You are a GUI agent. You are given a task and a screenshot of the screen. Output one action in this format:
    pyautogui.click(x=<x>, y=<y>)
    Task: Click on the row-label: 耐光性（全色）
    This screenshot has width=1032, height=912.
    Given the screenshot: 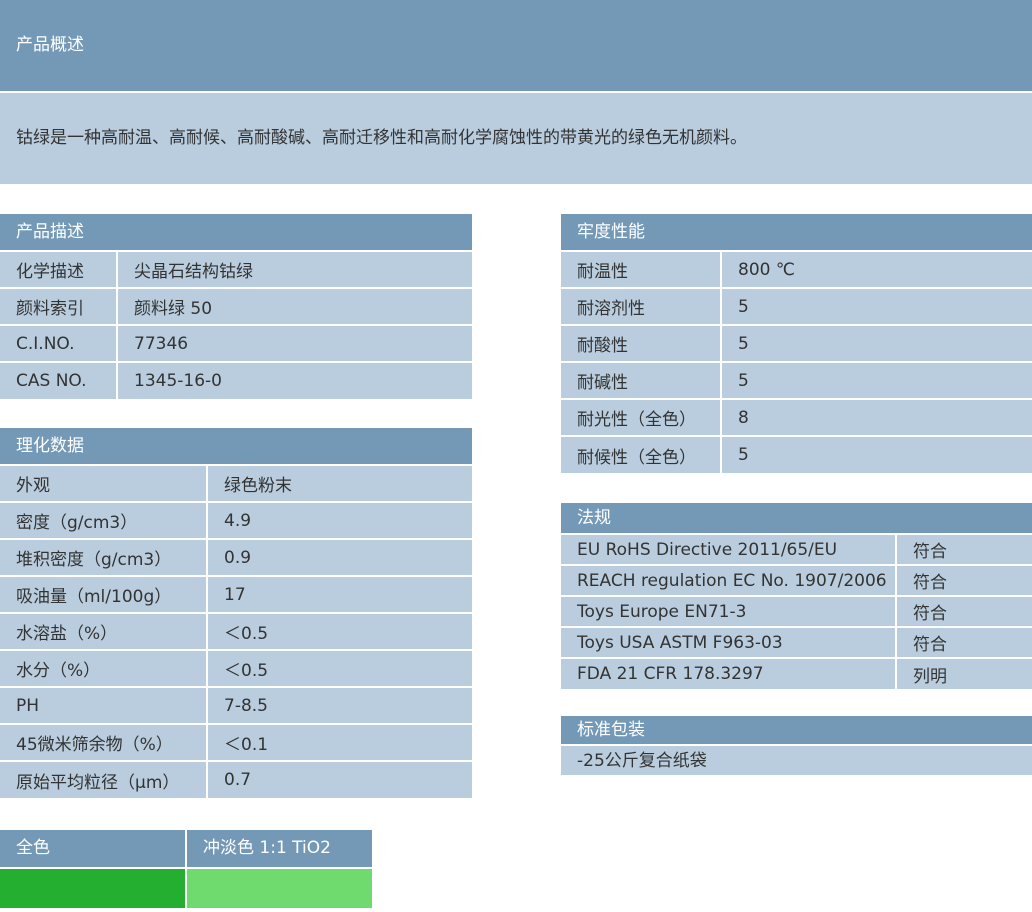 What is the action you would take?
    pyautogui.click(x=641, y=417)
    